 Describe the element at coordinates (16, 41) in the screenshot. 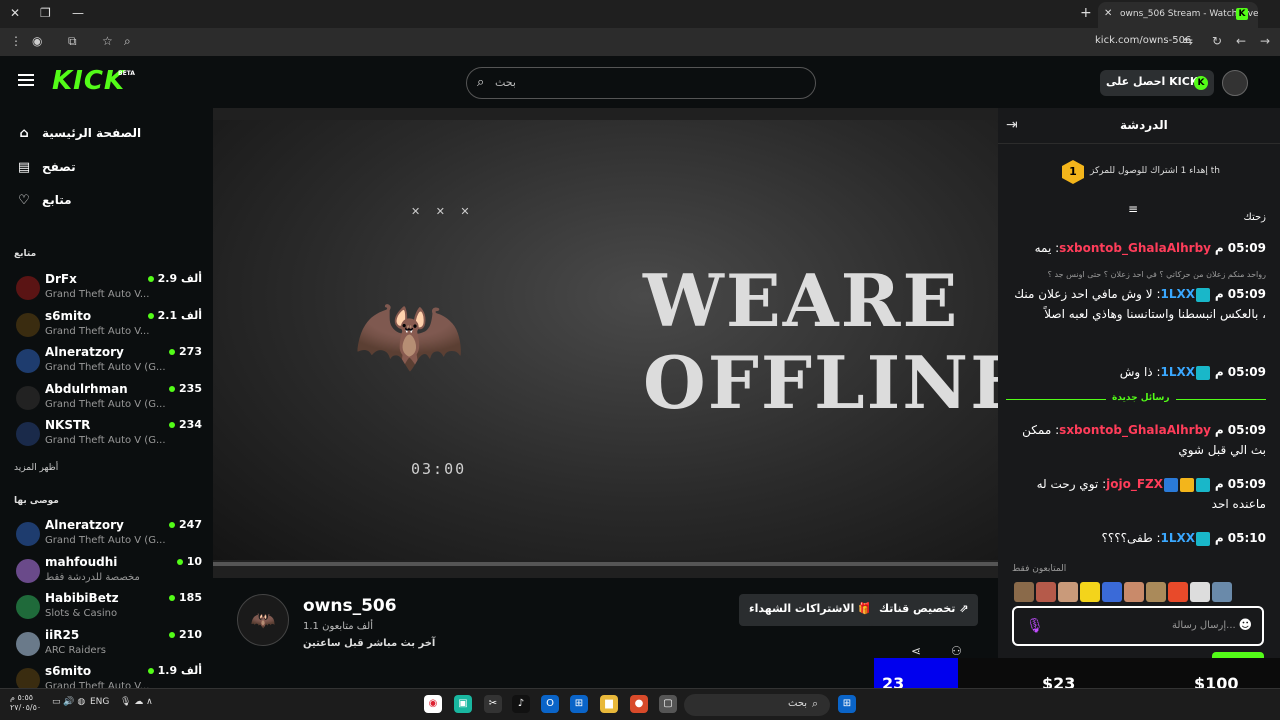

I see `menu-dots-icon: ⋮` at that location.